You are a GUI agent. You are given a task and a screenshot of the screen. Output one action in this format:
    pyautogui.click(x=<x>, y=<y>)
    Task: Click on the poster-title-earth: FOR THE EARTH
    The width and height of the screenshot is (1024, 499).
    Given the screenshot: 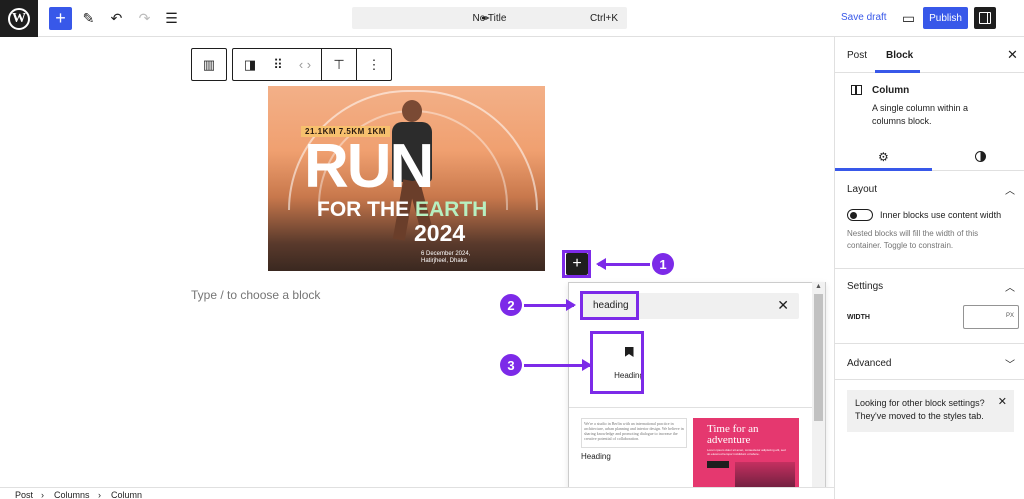 What is the action you would take?
    pyautogui.click(x=402, y=210)
    